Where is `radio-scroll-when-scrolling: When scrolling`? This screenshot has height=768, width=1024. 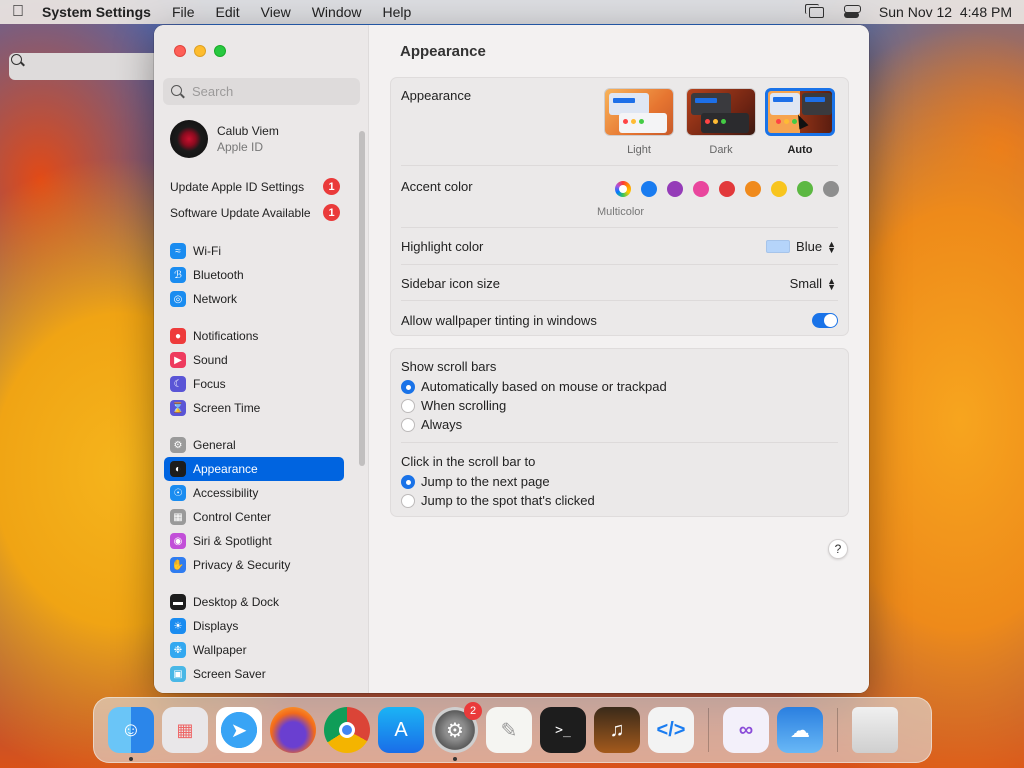 radio-scroll-when-scrolling: When scrolling is located at coordinates (453, 405).